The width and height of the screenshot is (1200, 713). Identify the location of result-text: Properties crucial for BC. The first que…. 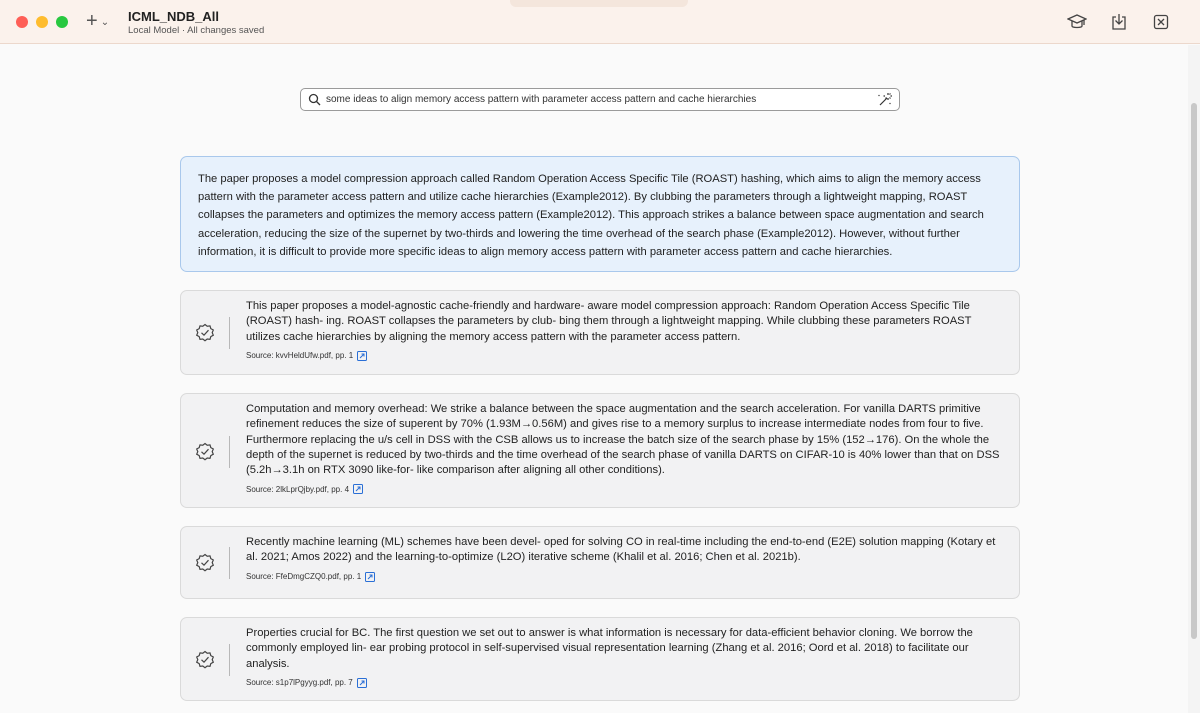
(609, 648).